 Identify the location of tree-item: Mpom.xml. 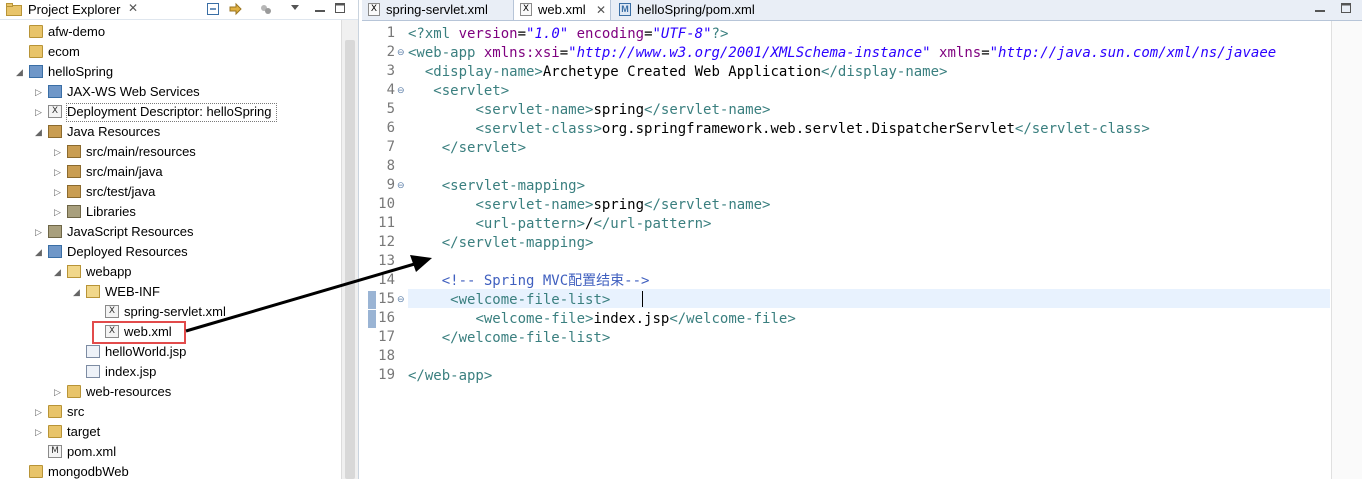
(170, 452).